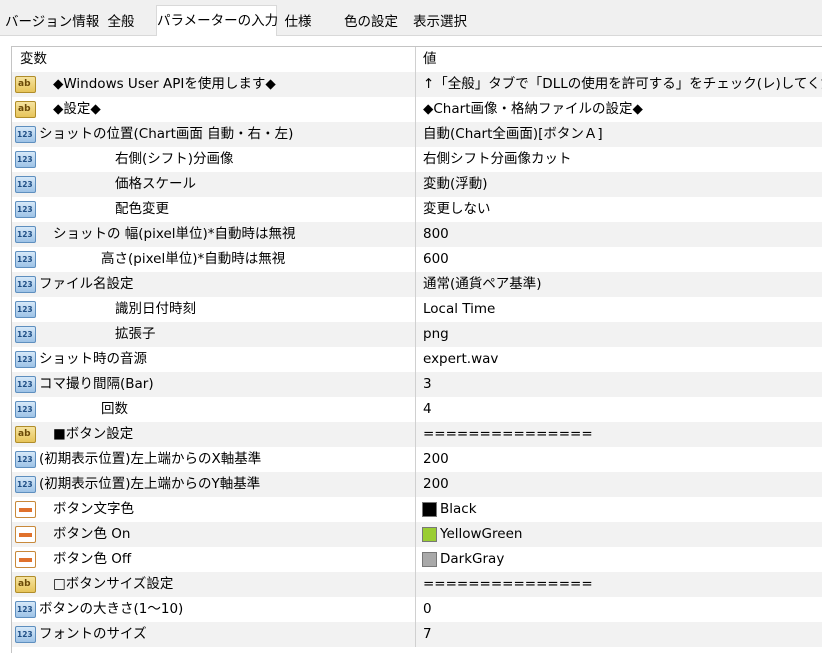  What do you see at coordinates (214, 609) in the screenshot?
I see `variable-cell: 123 ボタンの大きさ(1～10)` at bounding box center [214, 609].